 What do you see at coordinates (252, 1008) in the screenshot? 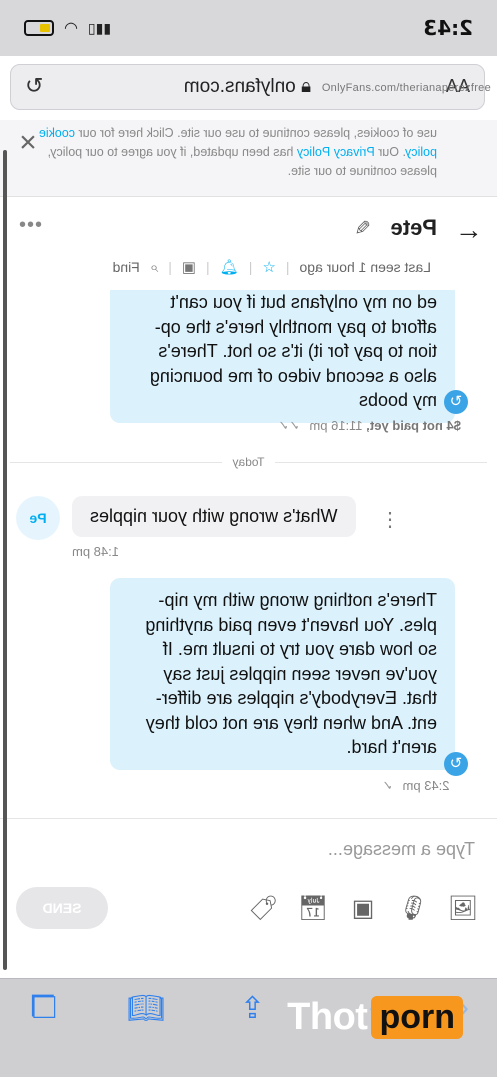
I see `share-icon: ⇪` at bounding box center [252, 1008].